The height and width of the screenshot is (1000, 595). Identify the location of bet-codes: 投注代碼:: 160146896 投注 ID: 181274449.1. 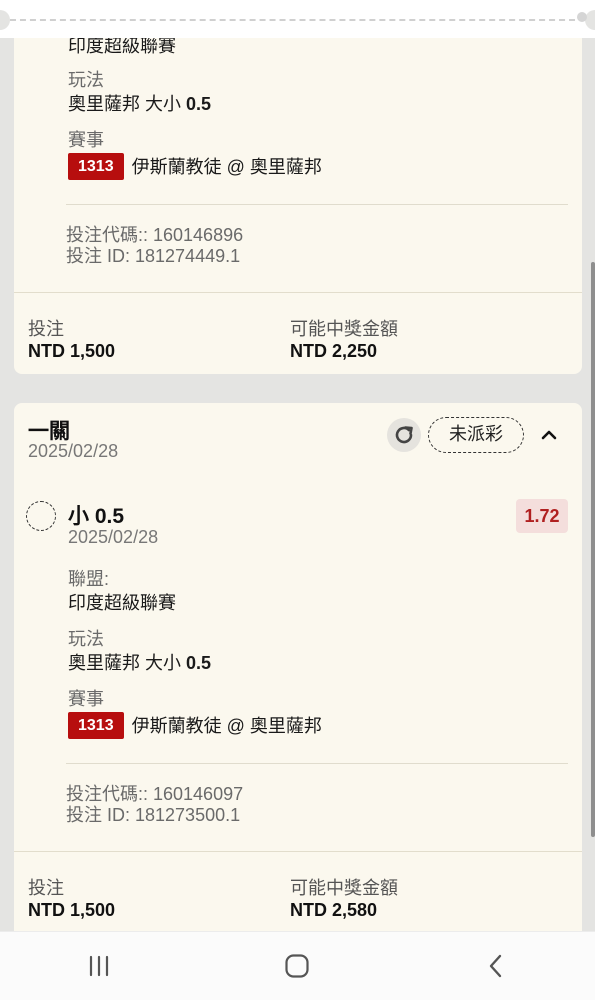
(154, 246).